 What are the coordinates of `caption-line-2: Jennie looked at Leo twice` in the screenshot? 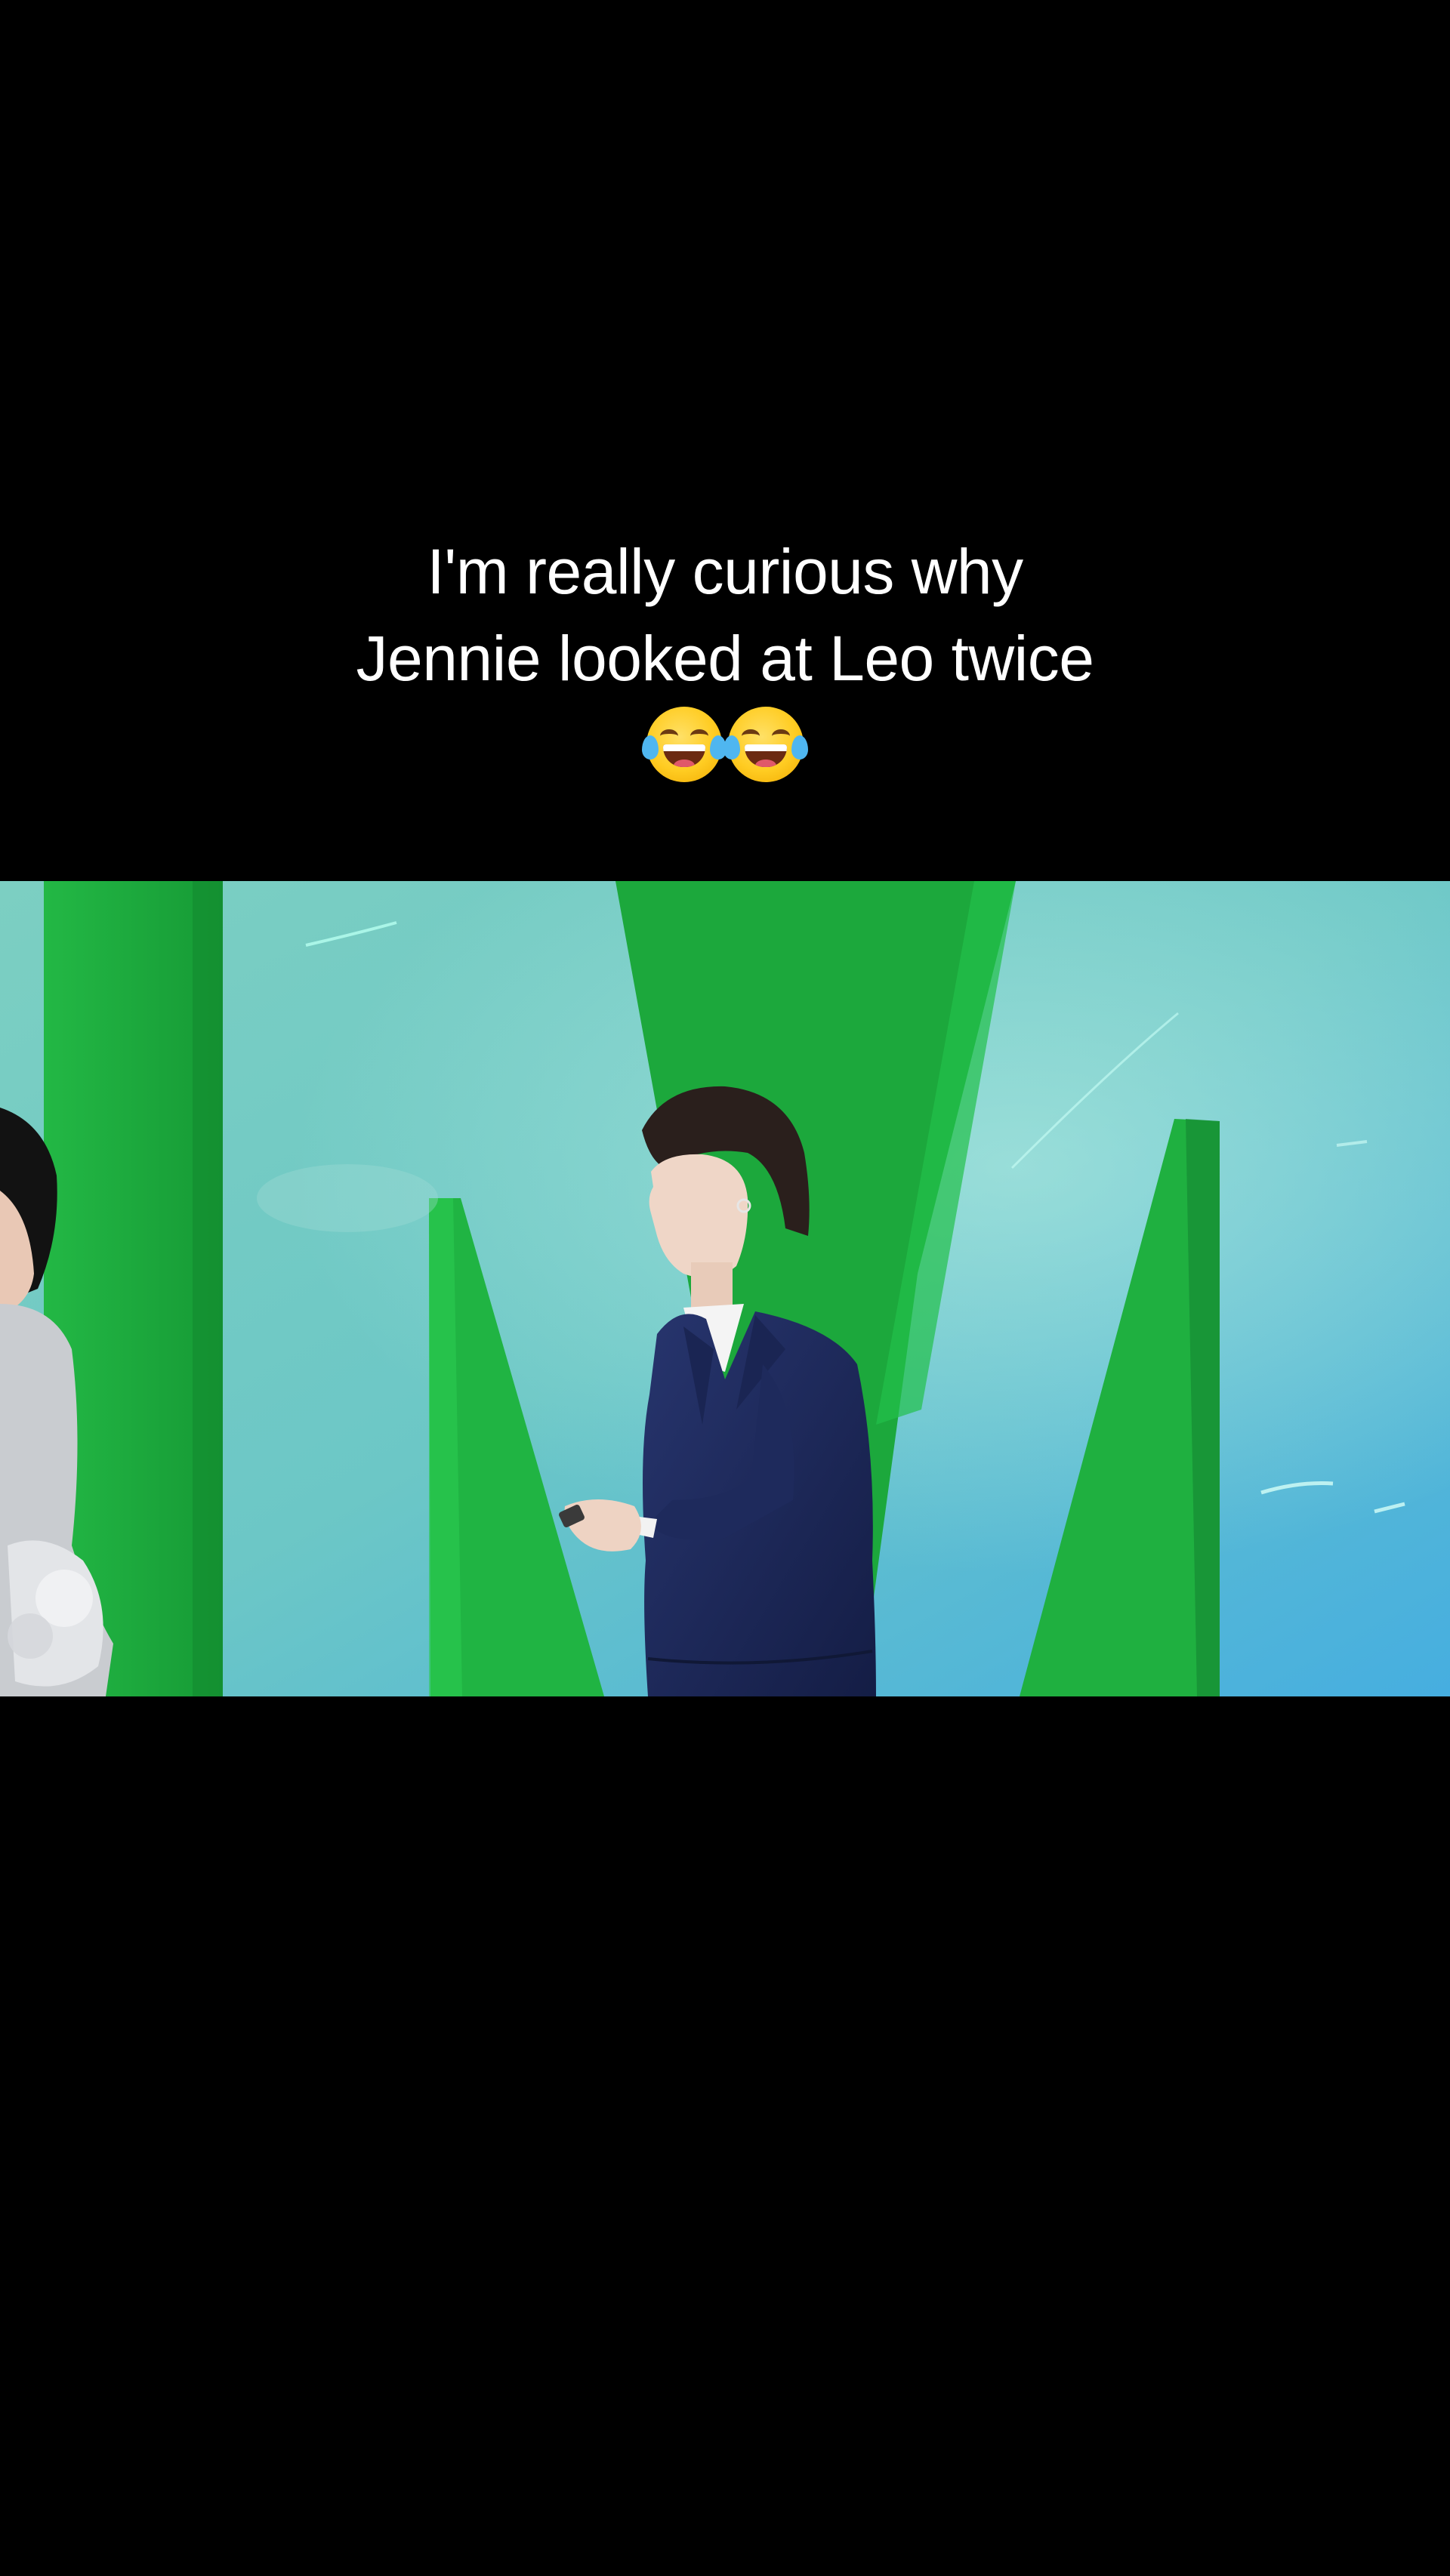 It's located at (726, 658).